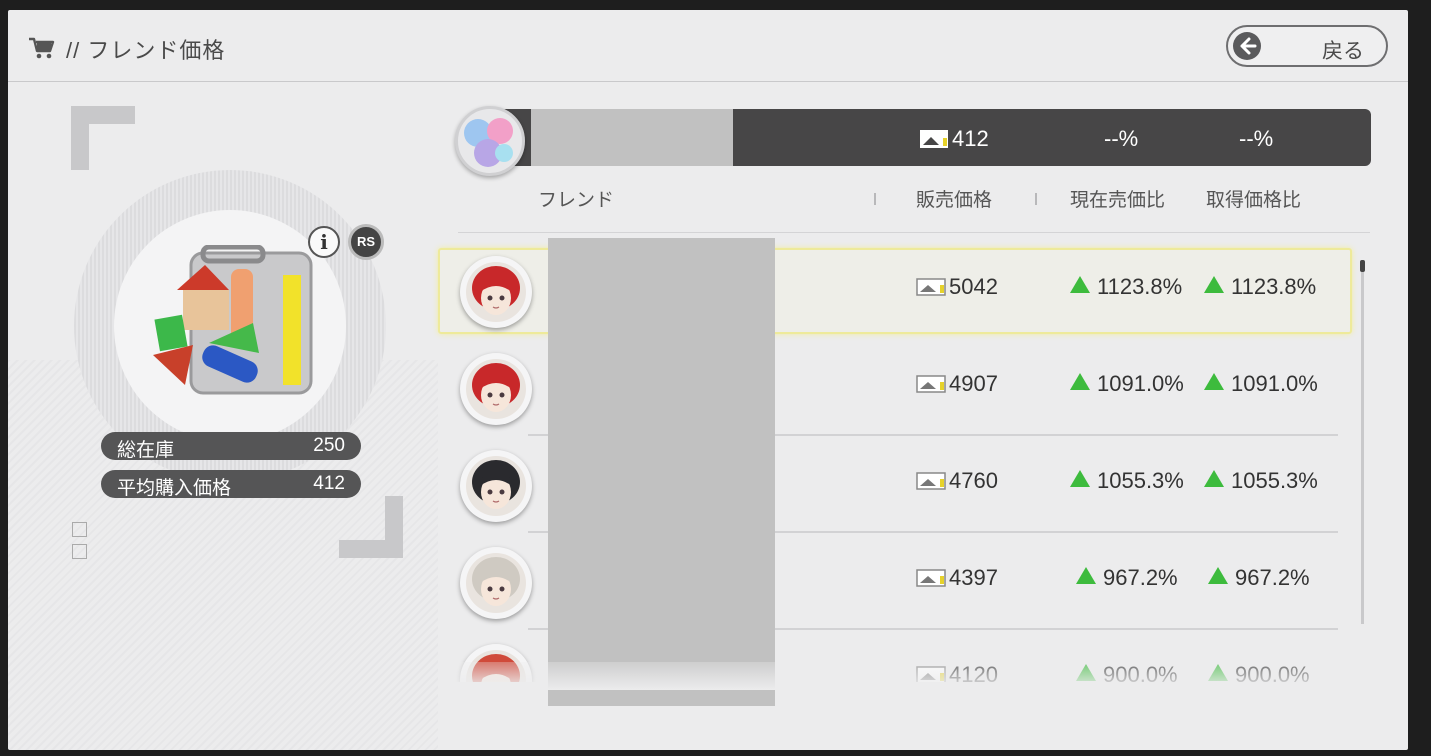 This screenshot has width=1431, height=756. Describe the element at coordinates (576, 200) in the screenshot. I see `column-header-friend: フレンド` at that location.